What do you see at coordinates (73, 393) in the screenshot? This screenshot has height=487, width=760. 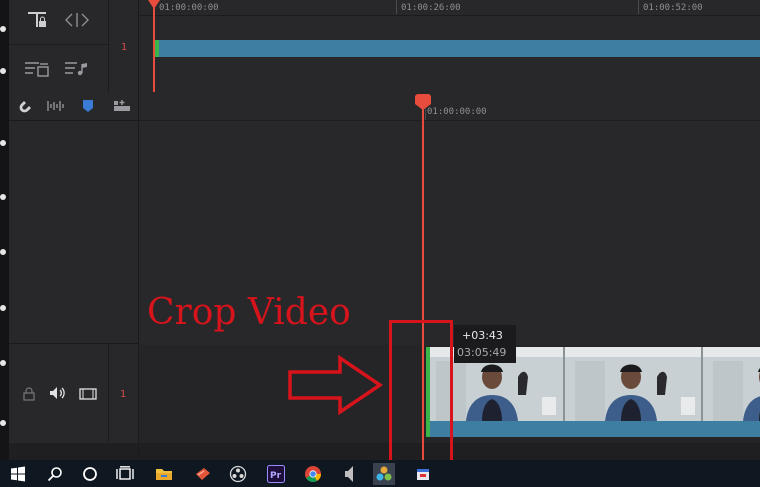 I see `video-track-header: 1` at bounding box center [73, 393].